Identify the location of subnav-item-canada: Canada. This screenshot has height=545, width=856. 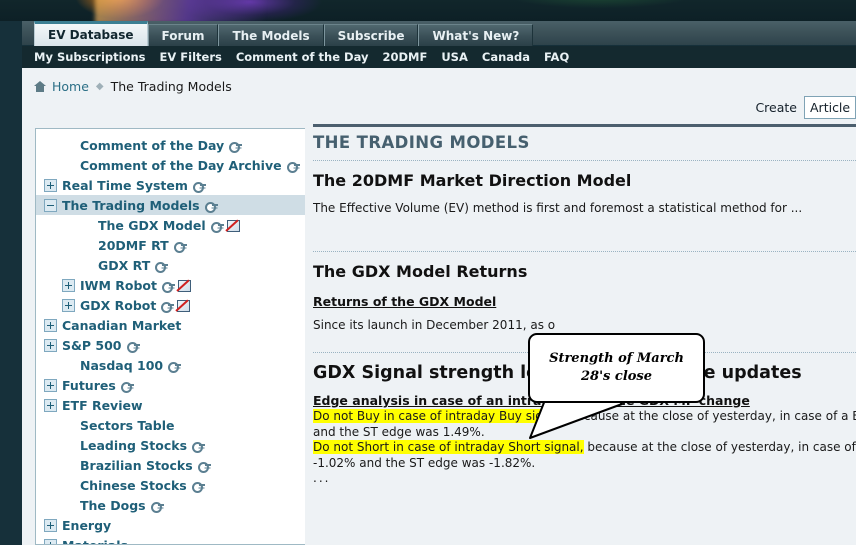
(506, 57).